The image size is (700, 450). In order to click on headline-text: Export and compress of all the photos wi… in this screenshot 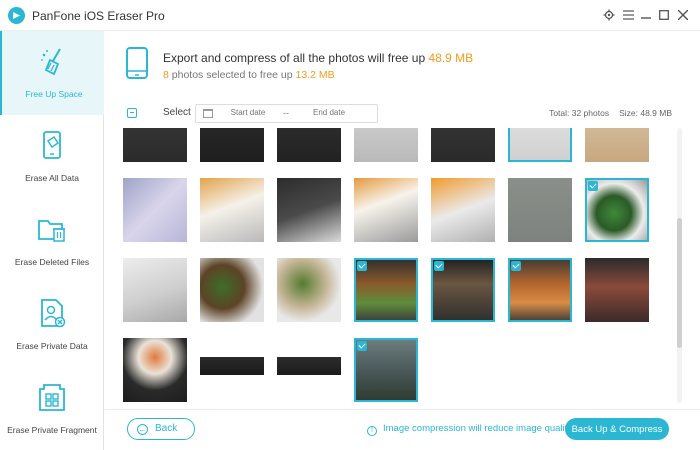, I will do `click(296, 58)`.